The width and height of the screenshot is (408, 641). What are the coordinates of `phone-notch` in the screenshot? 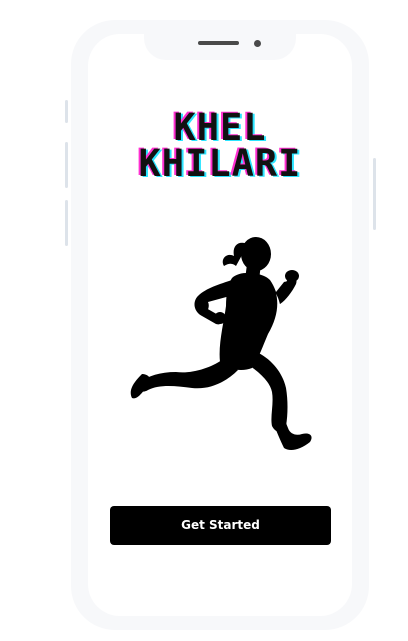 It's located at (220, 40).